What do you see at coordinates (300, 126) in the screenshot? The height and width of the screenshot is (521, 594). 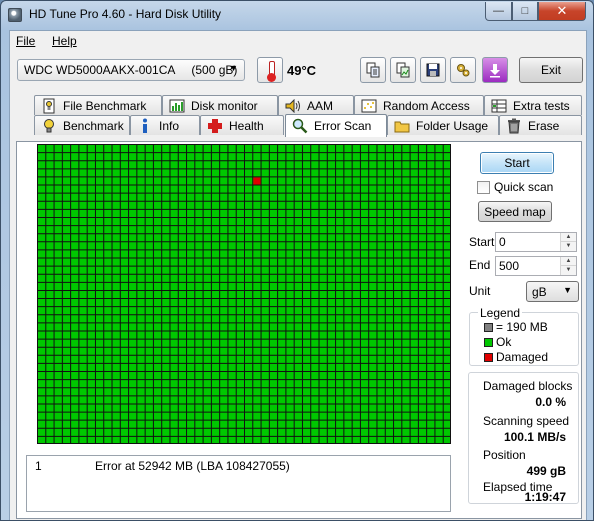 I see `magnifier-icon` at bounding box center [300, 126].